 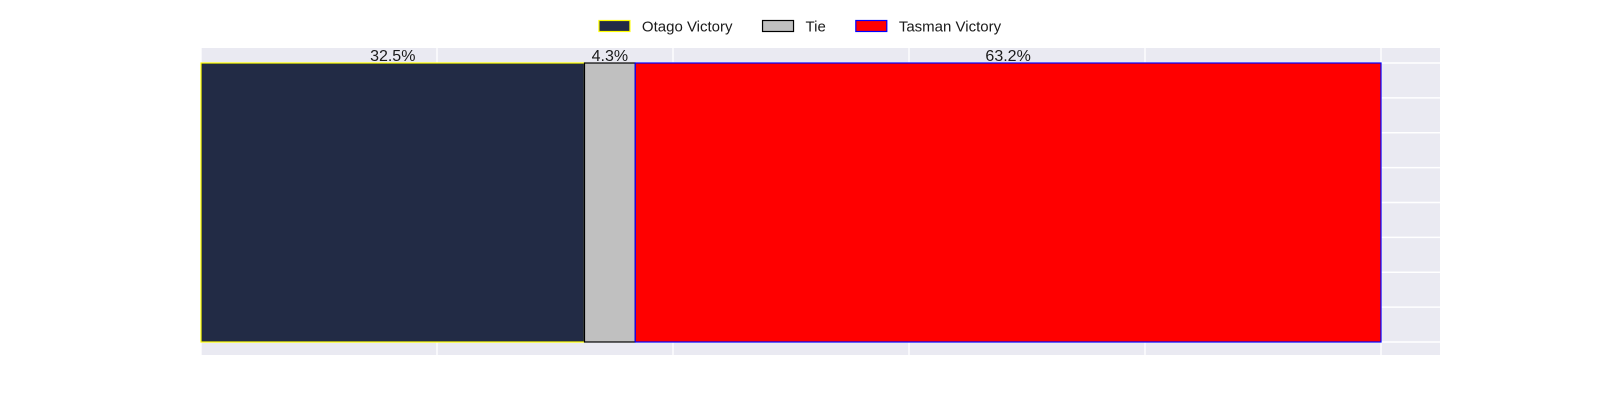 What do you see at coordinates (950, 27) in the screenshot?
I see `legend-label-2: Tasman Victory` at bounding box center [950, 27].